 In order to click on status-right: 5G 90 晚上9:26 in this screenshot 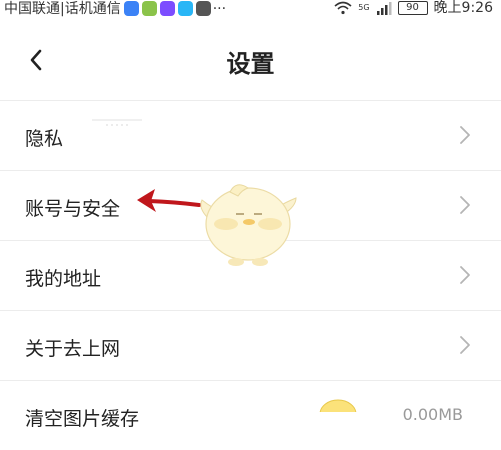, I will do `click(413, 8)`.